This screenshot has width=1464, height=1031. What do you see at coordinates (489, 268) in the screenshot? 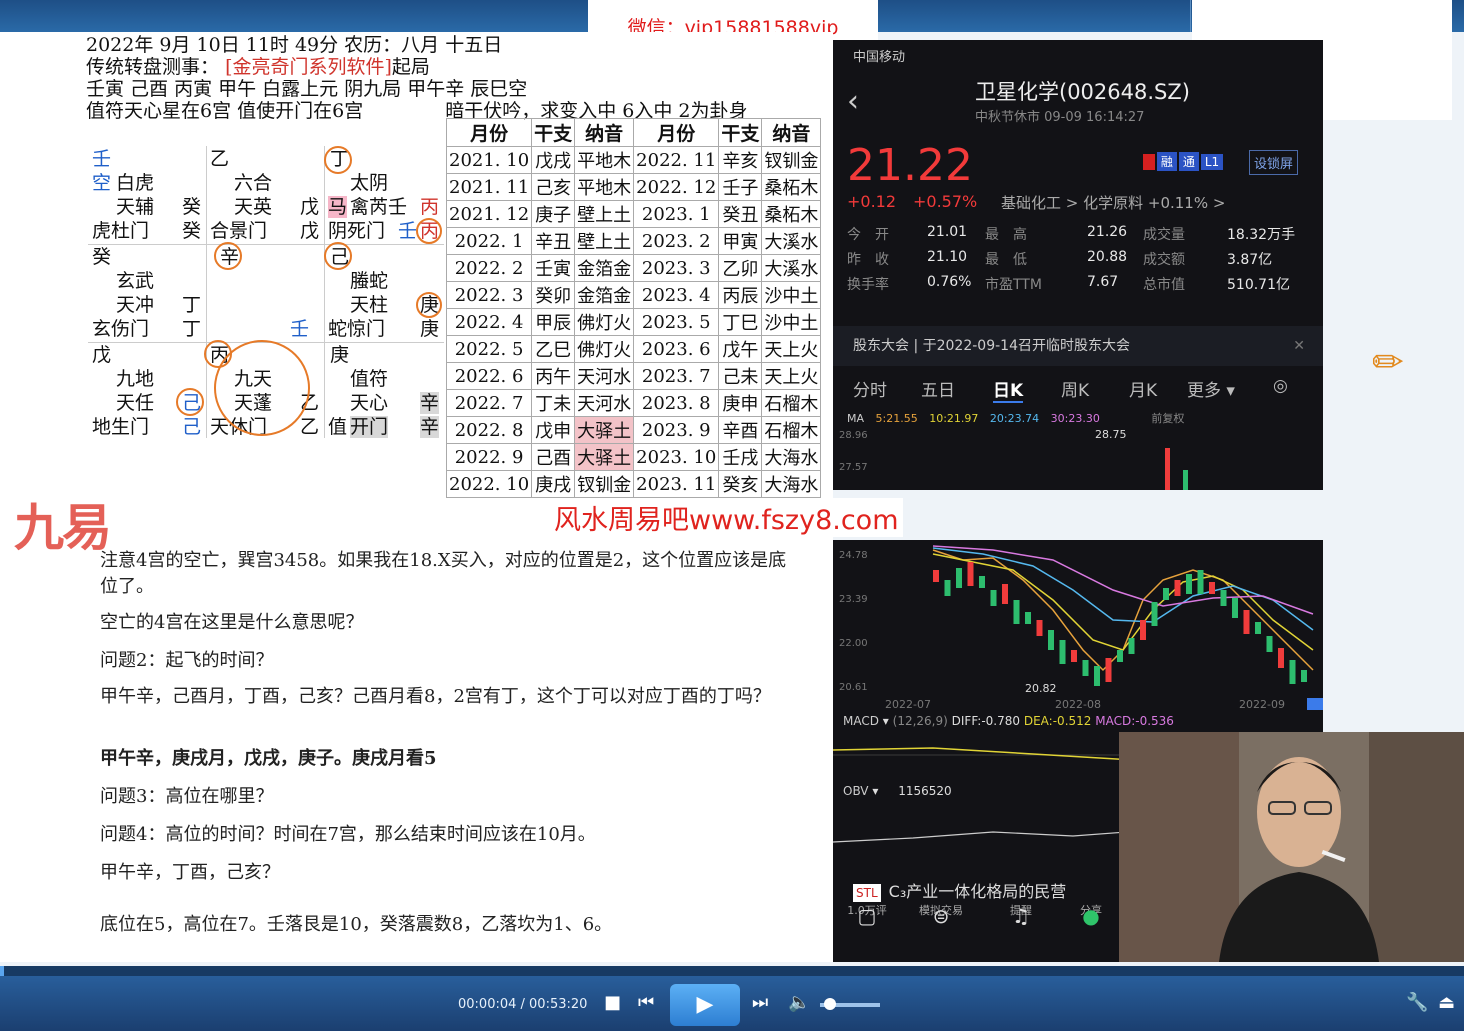
I see `table-cell: 2022. 2` at bounding box center [489, 268].